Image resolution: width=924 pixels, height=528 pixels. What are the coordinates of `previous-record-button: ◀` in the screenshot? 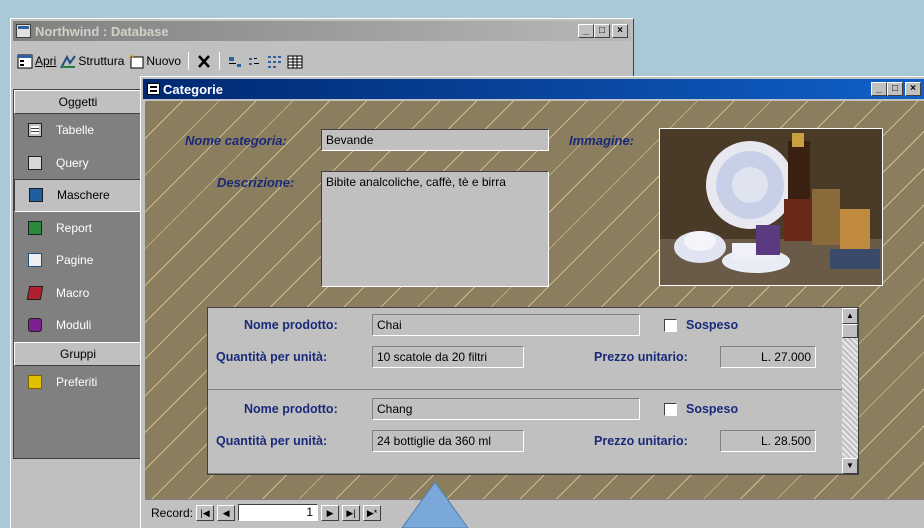 It's located at (226, 512).